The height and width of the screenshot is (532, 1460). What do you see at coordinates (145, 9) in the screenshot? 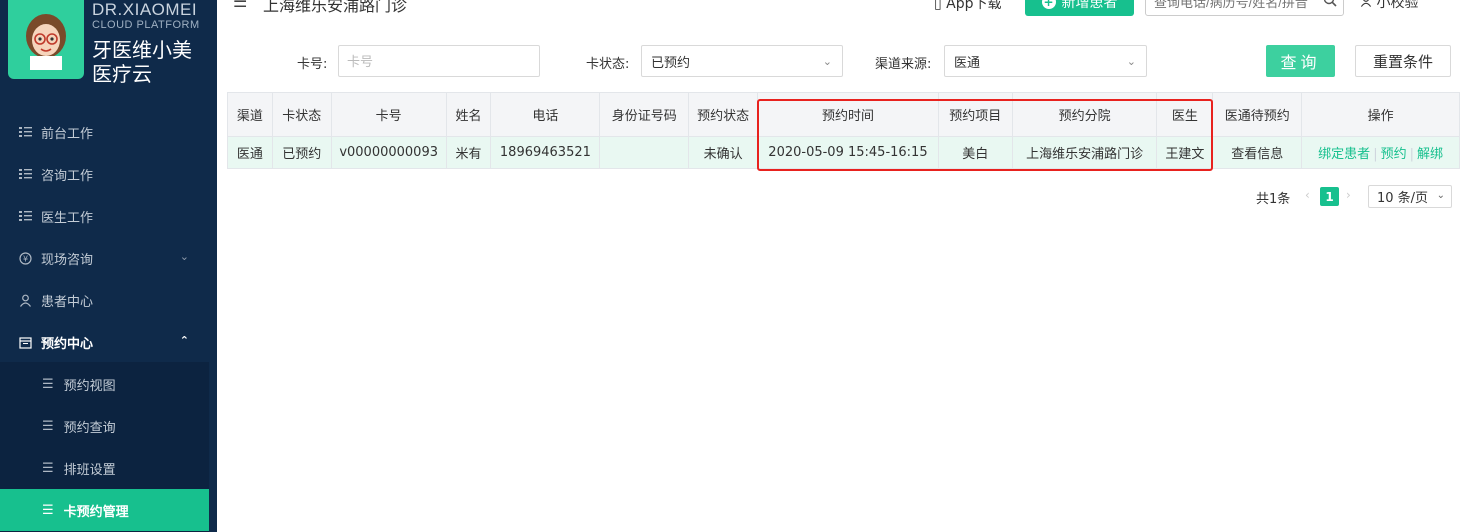
I see `brand-name-en: DR.XIAOMEI` at bounding box center [145, 9].